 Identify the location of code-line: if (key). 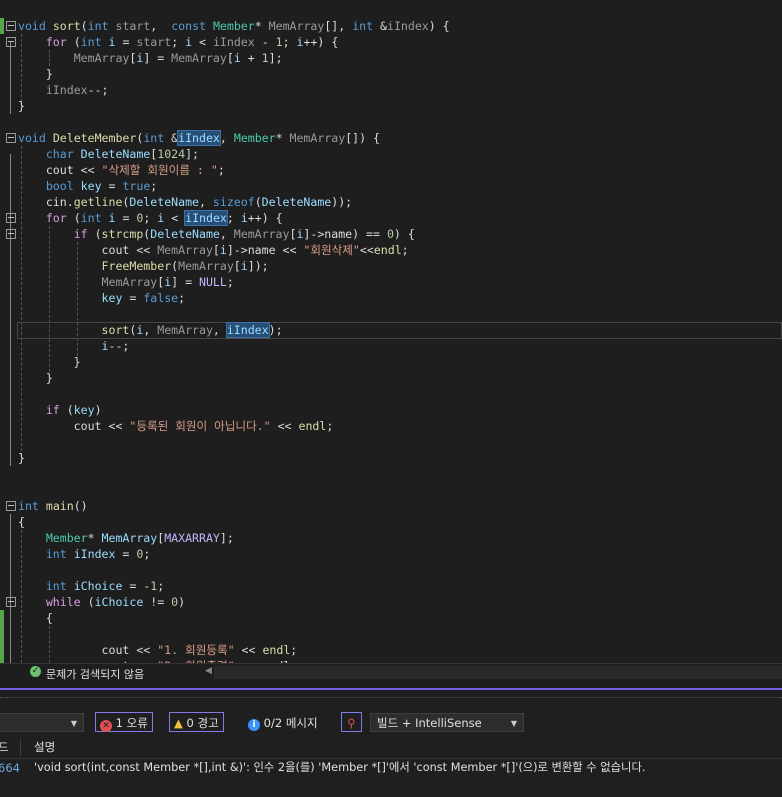
(60, 410).